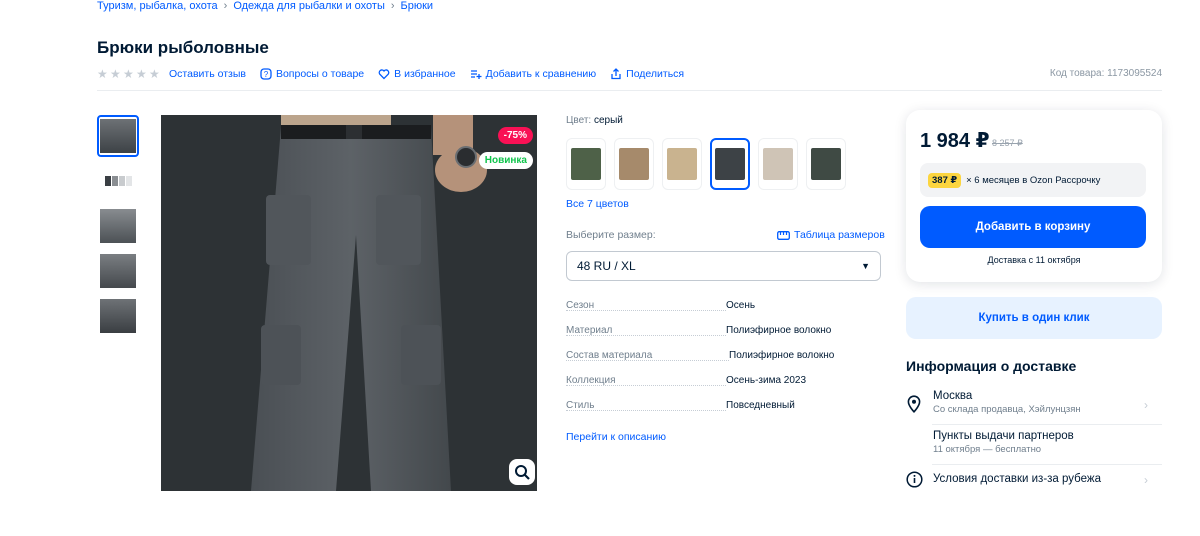 Image resolution: width=1200 pixels, height=536 pixels. What do you see at coordinates (953, 396) in the screenshot?
I see `delivery-city: Москва` at bounding box center [953, 396].